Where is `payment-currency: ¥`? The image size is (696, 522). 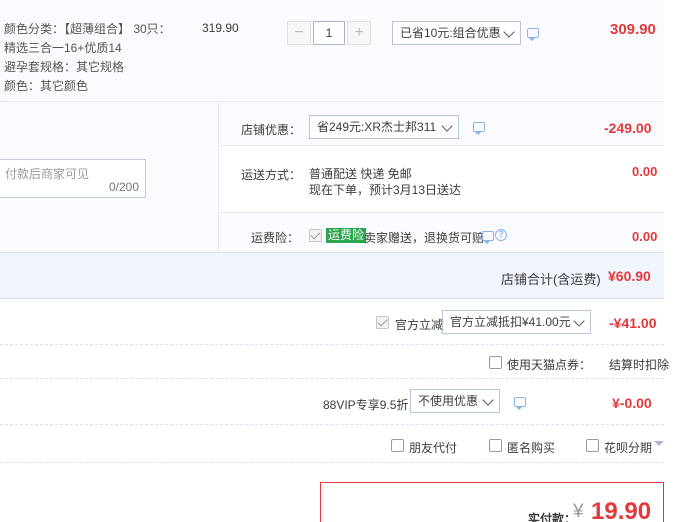 payment-currency: ¥ is located at coordinates (578, 511).